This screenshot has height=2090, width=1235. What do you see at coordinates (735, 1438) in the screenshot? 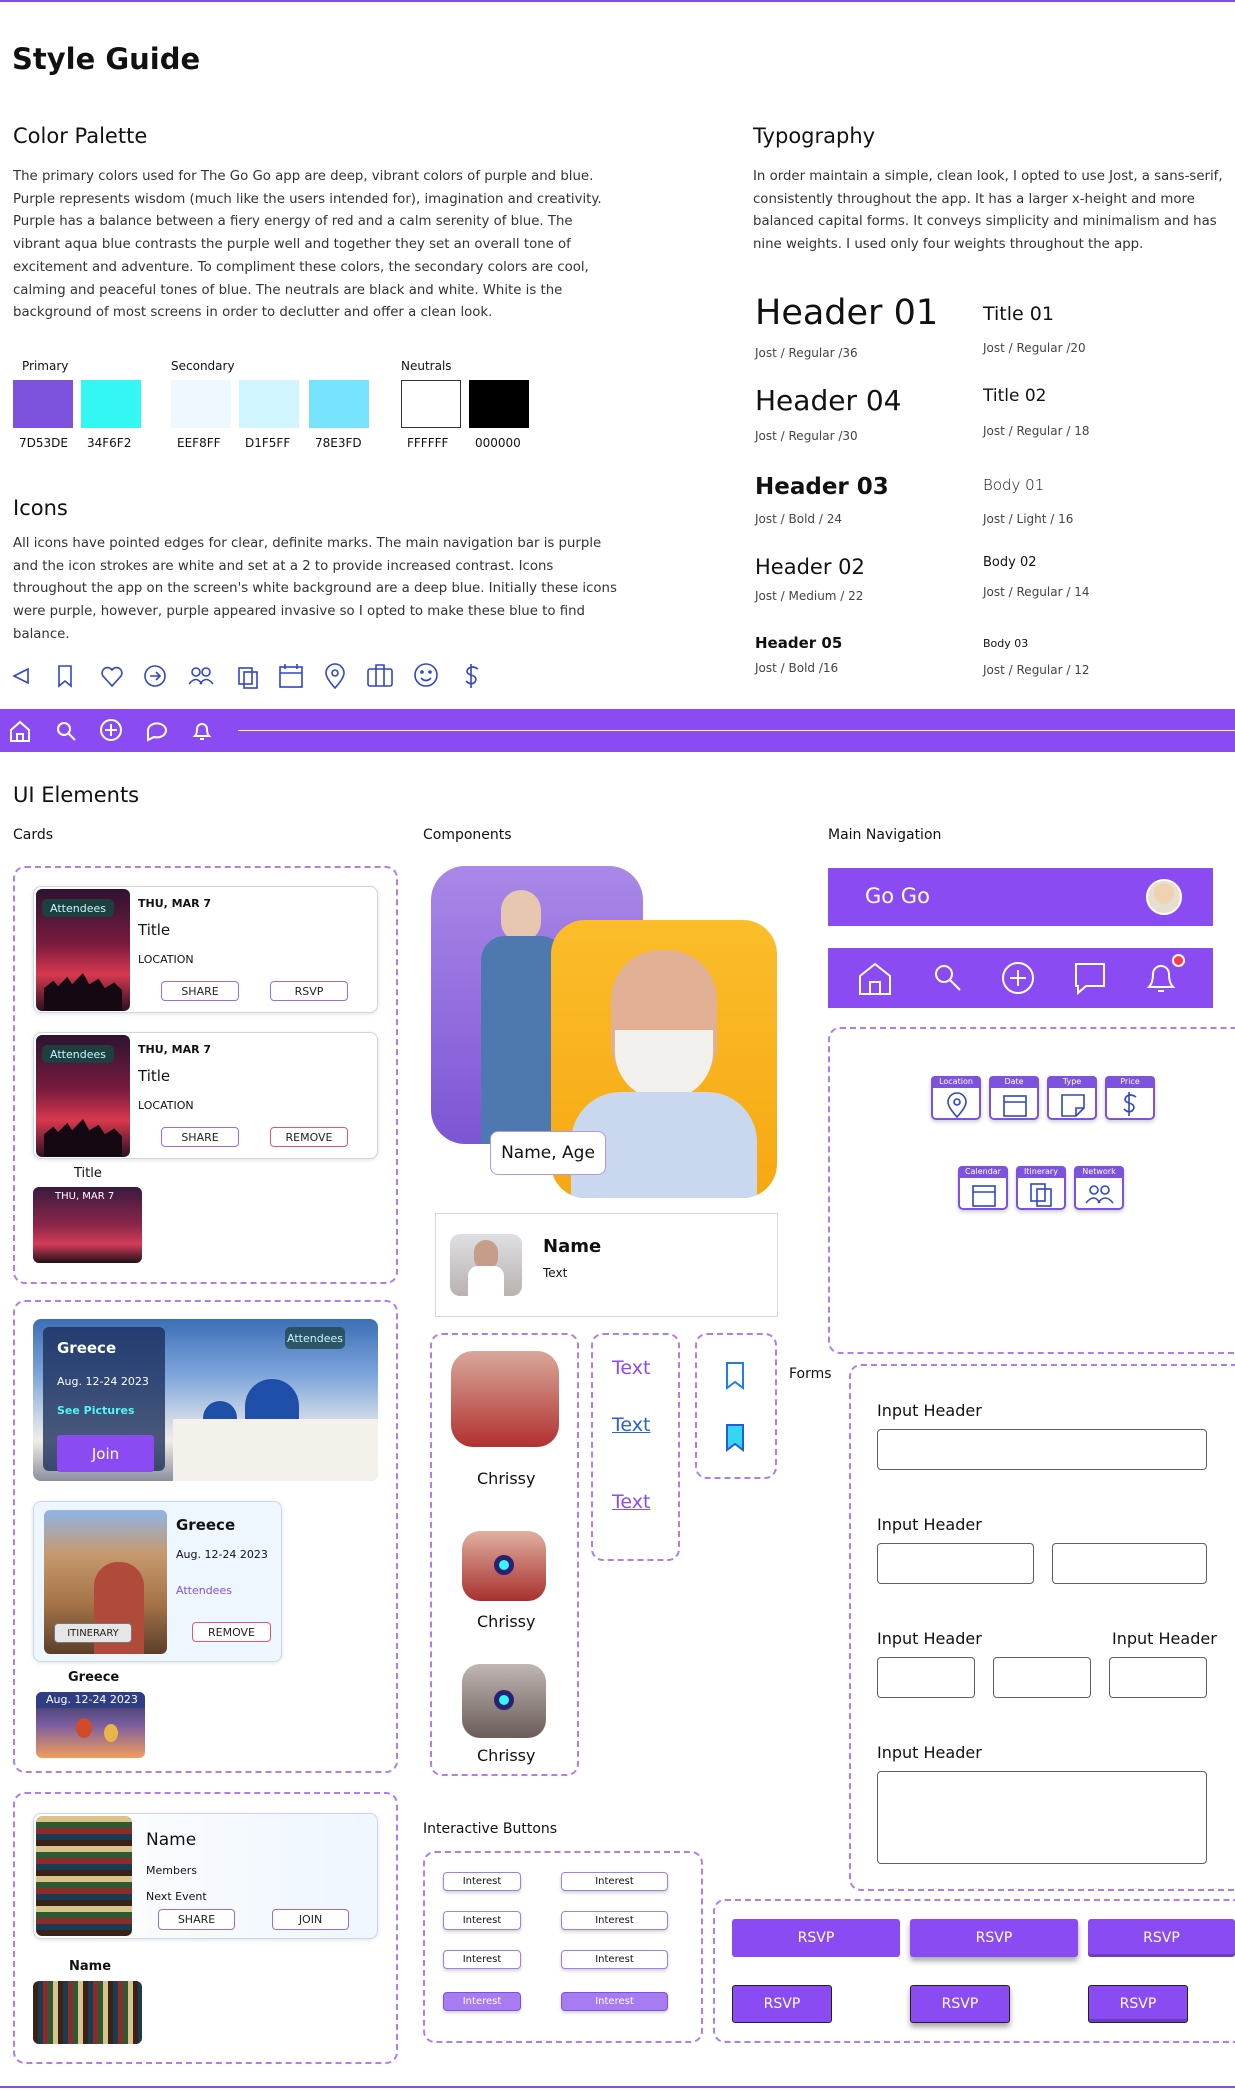
I see `bookmark-filled-icon` at bounding box center [735, 1438].